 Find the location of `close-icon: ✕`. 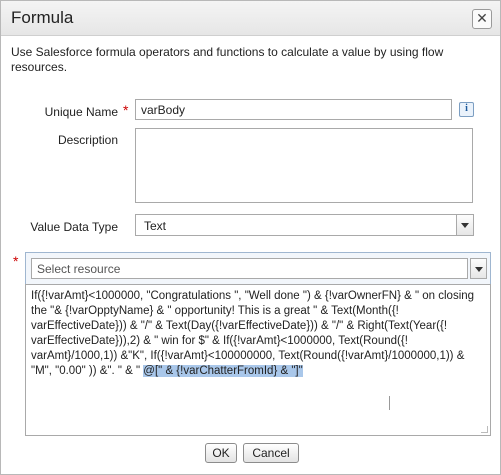

close-icon: ✕ is located at coordinates (482, 19).